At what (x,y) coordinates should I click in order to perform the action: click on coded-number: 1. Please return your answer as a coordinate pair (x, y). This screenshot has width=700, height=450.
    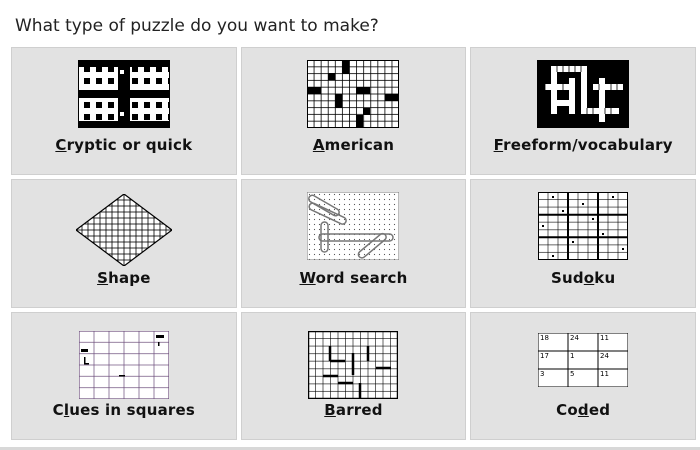
    Looking at the image, I should click on (572, 356).